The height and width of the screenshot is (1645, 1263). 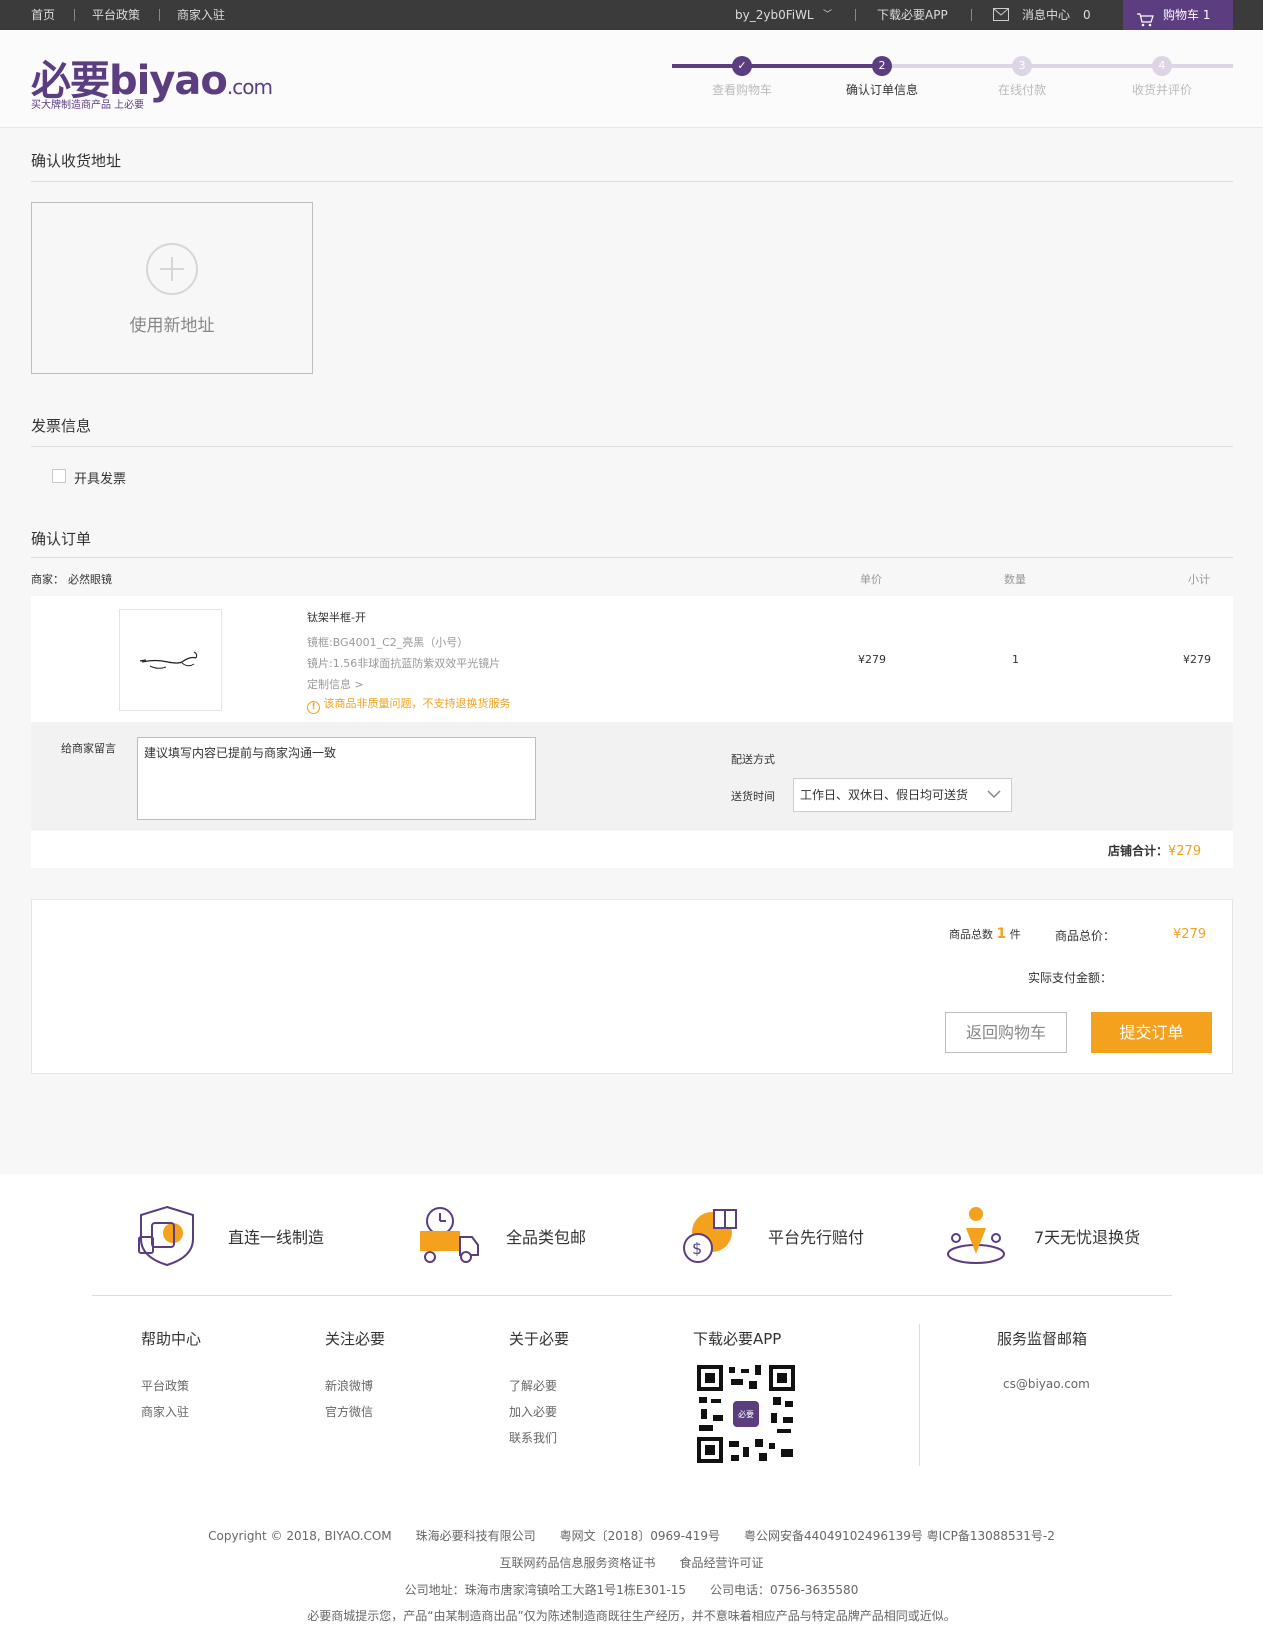 What do you see at coordinates (1001, 16) in the screenshot?
I see `mail-icon` at bounding box center [1001, 16].